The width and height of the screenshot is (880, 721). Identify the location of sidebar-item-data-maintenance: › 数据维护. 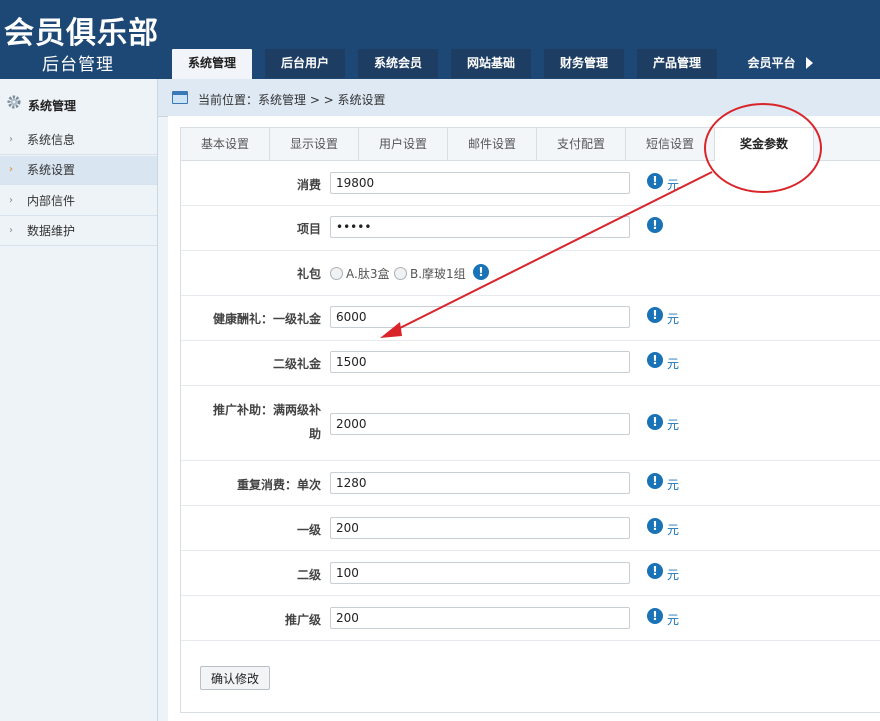
(78, 231).